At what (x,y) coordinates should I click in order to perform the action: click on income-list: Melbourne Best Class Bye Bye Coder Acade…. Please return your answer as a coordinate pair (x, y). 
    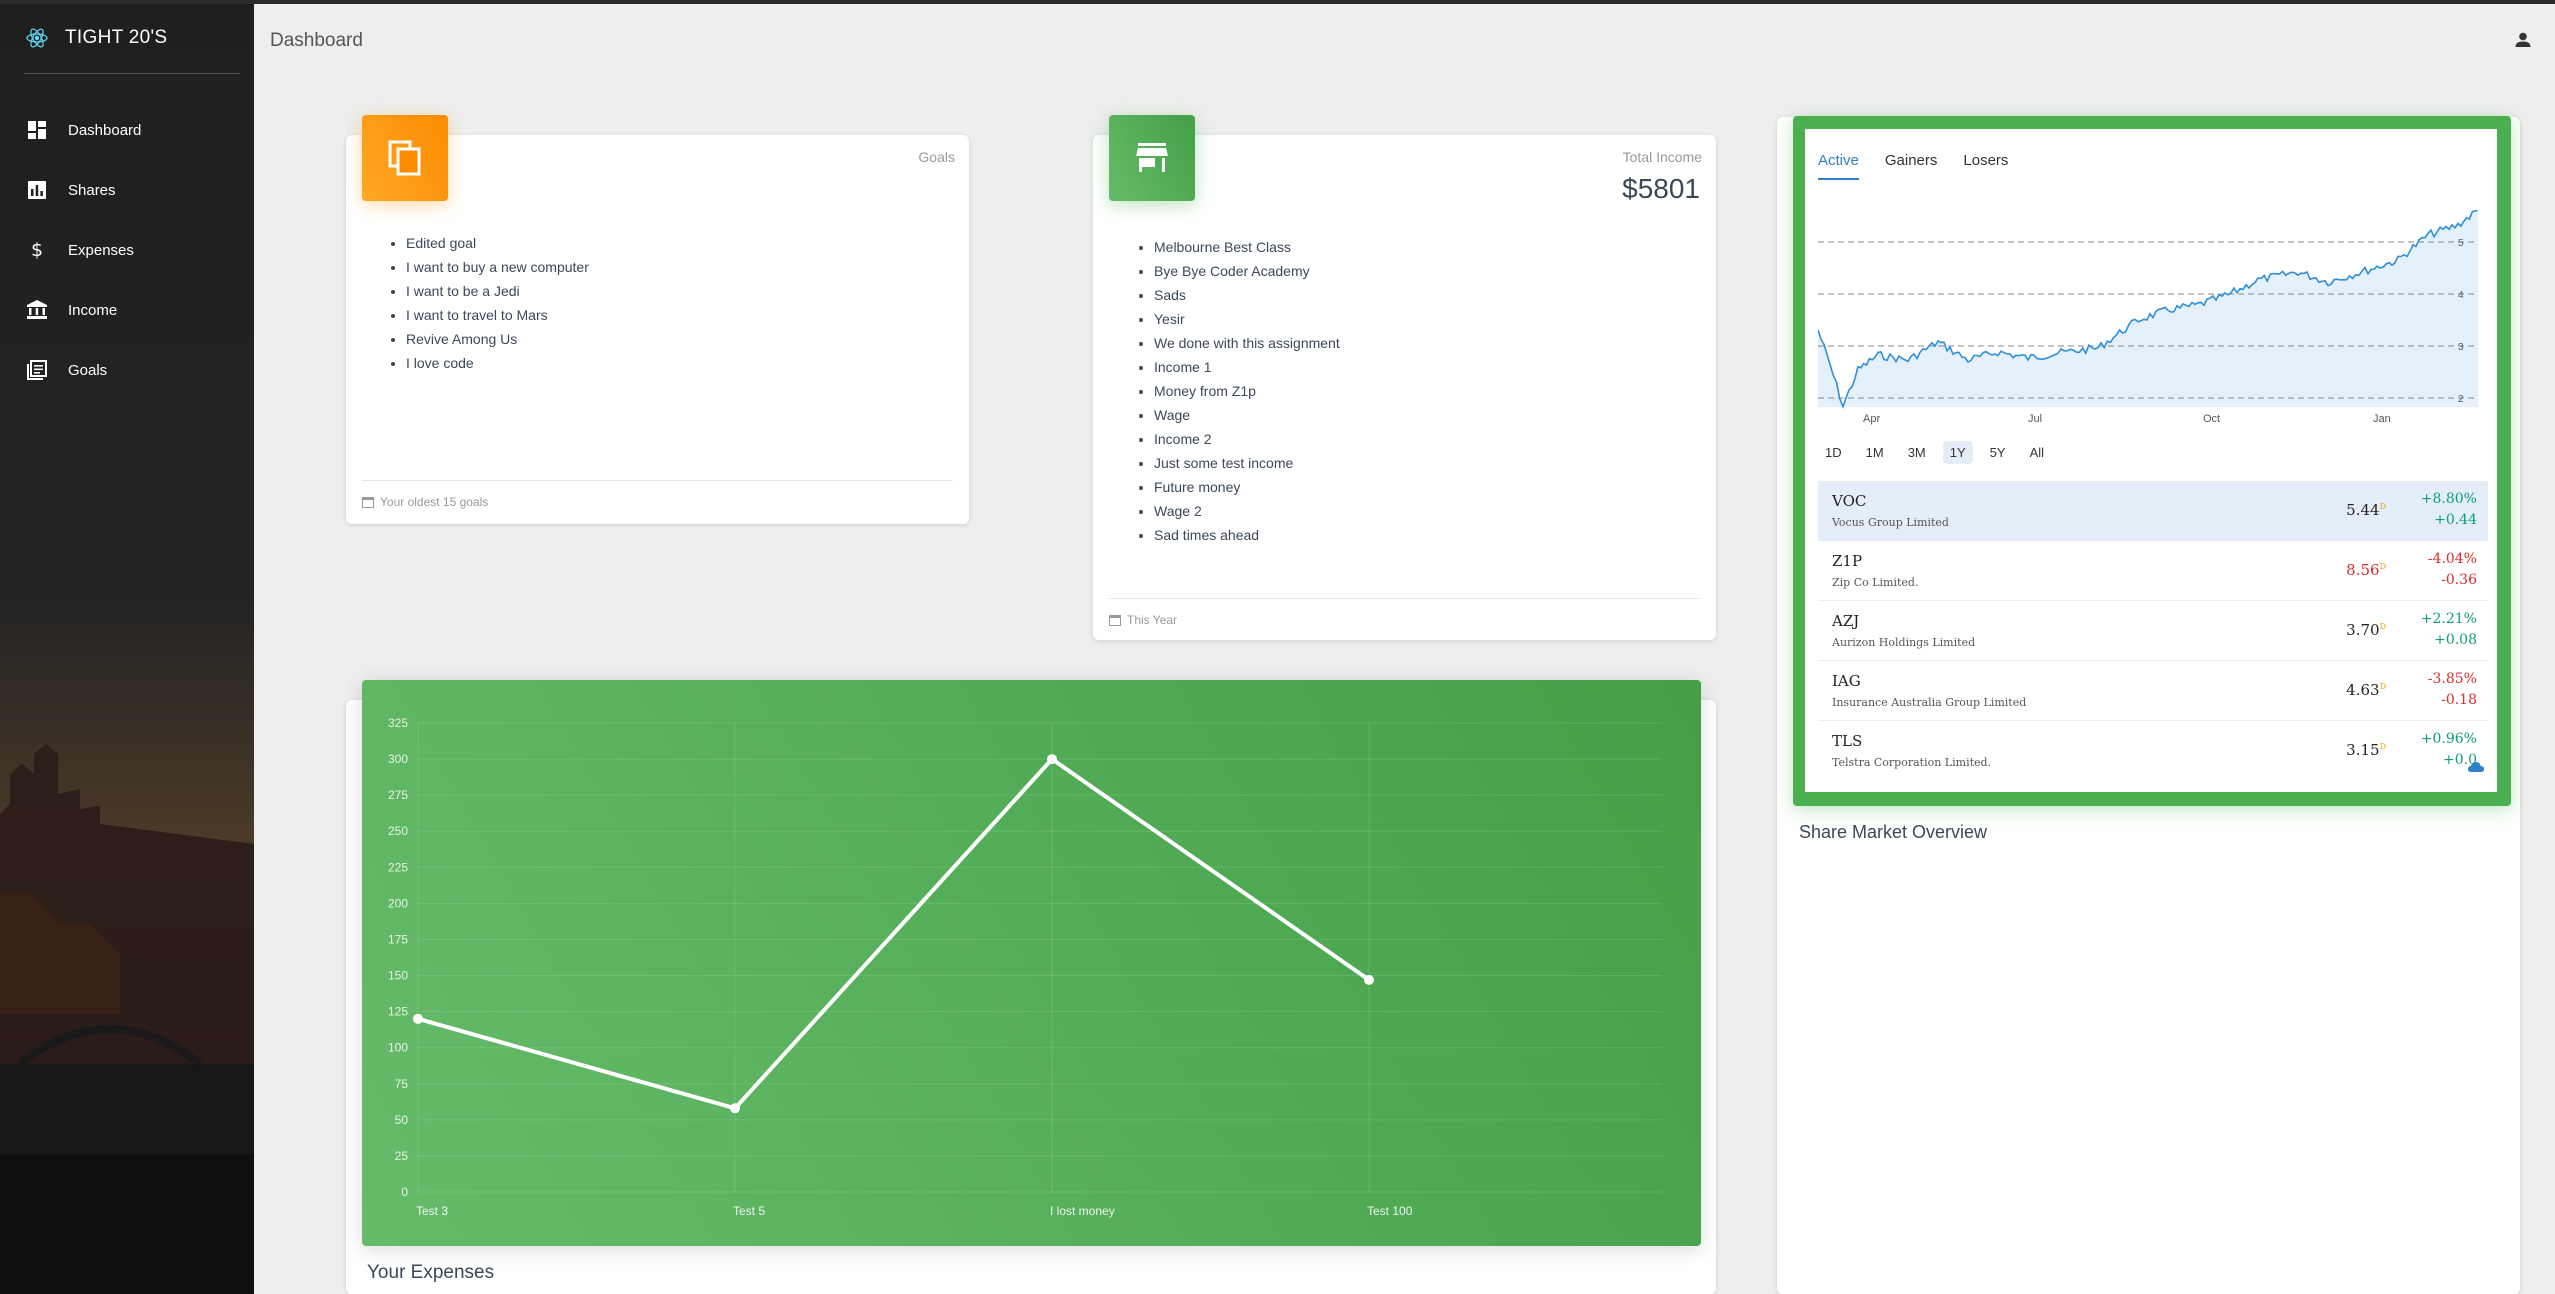
    Looking at the image, I should click on (1247, 391).